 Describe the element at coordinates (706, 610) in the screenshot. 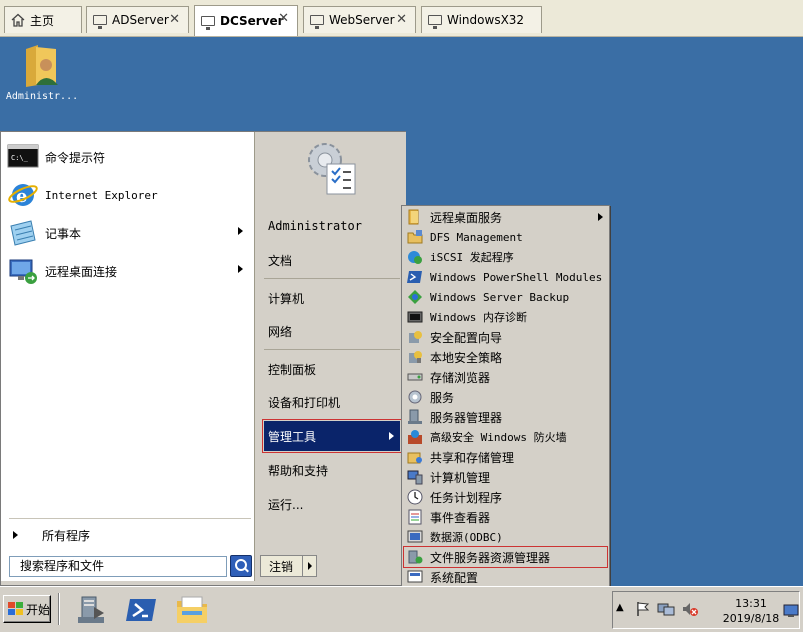

I see `system-tray: ▲ 13:31 2019/8/18` at that location.